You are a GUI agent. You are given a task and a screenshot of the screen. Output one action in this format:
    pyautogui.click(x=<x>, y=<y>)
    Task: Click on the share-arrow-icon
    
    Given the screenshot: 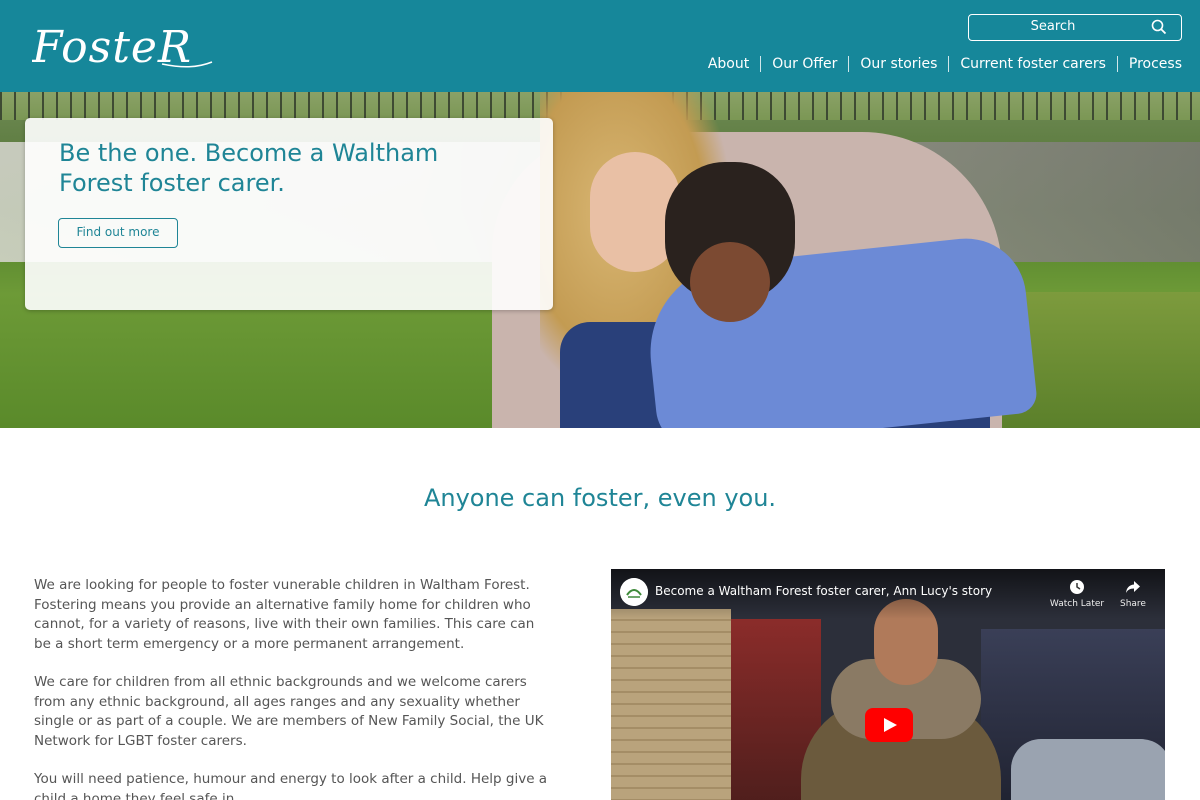 What is the action you would take?
    pyautogui.click(x=1133, y=587)
    